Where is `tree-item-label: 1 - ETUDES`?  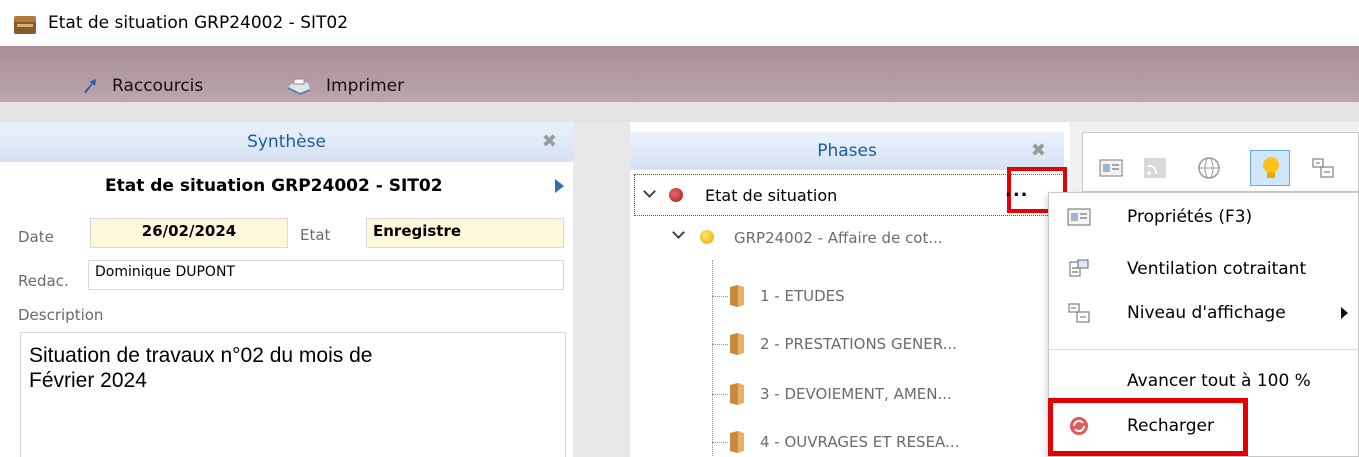 tree-item-label: 1 - ETUDES is located at coordinates (802, 296).